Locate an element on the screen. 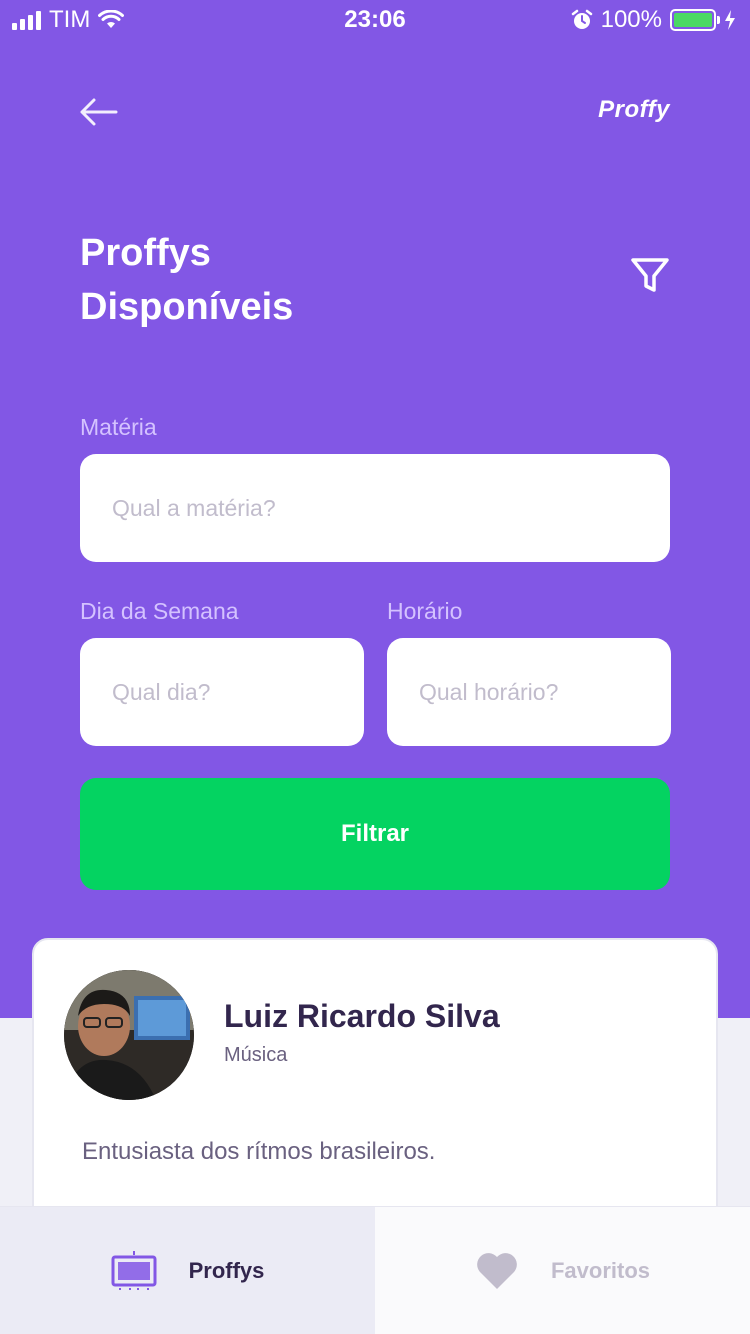 The width and height of the screenshot is (750, 1334). filter-icon is located at coordinates (650, 275).